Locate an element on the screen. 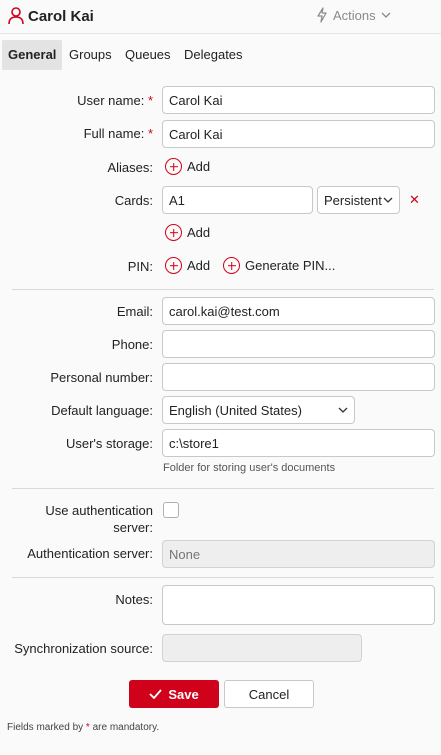 The height and width of the screenshot is (755, 441). footnote-prefix: Fields marked by is located at coordinates (46, 727).